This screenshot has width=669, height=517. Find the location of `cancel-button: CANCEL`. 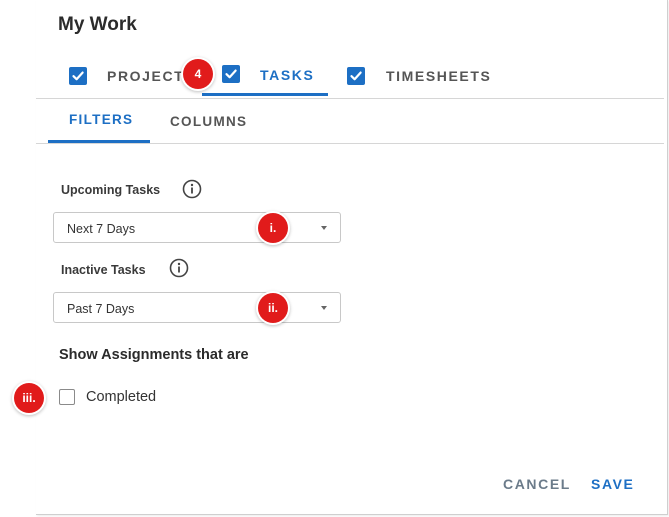

cancel-button: CANCEL is located at coordinates (537, 484).